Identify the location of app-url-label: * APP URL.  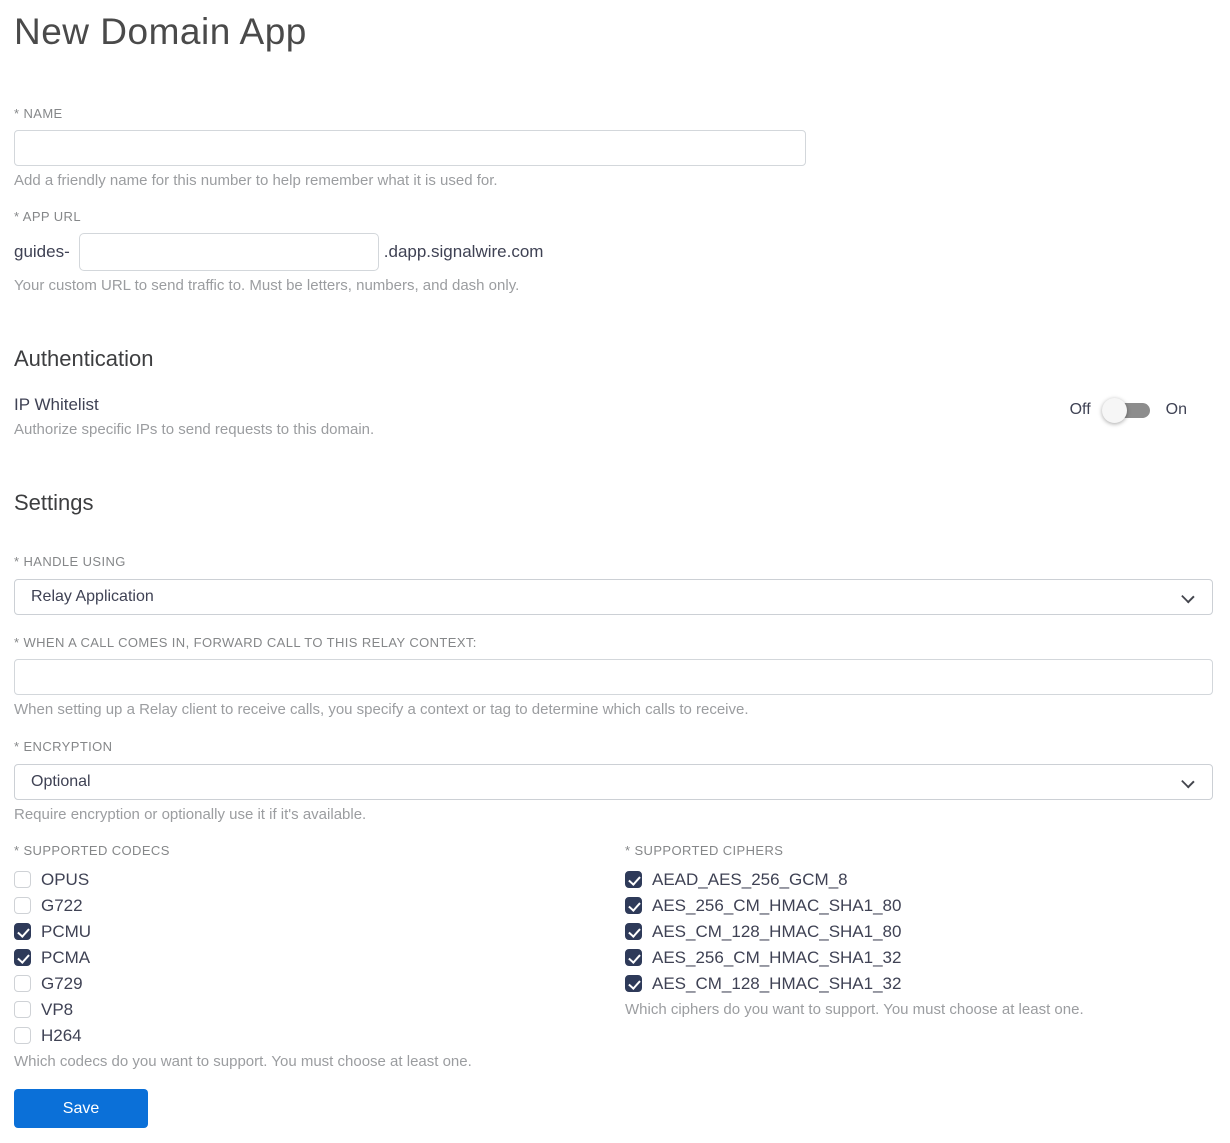
(47, 216).